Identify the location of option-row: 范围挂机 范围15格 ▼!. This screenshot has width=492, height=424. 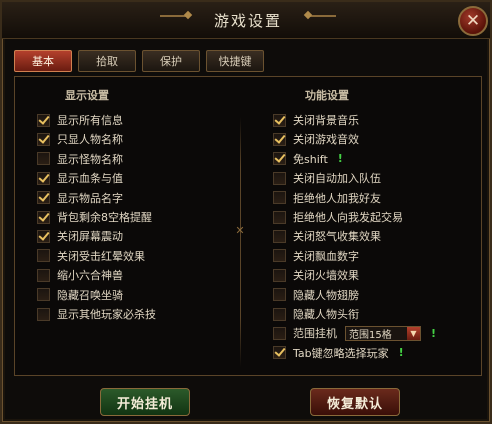
(354, 333).